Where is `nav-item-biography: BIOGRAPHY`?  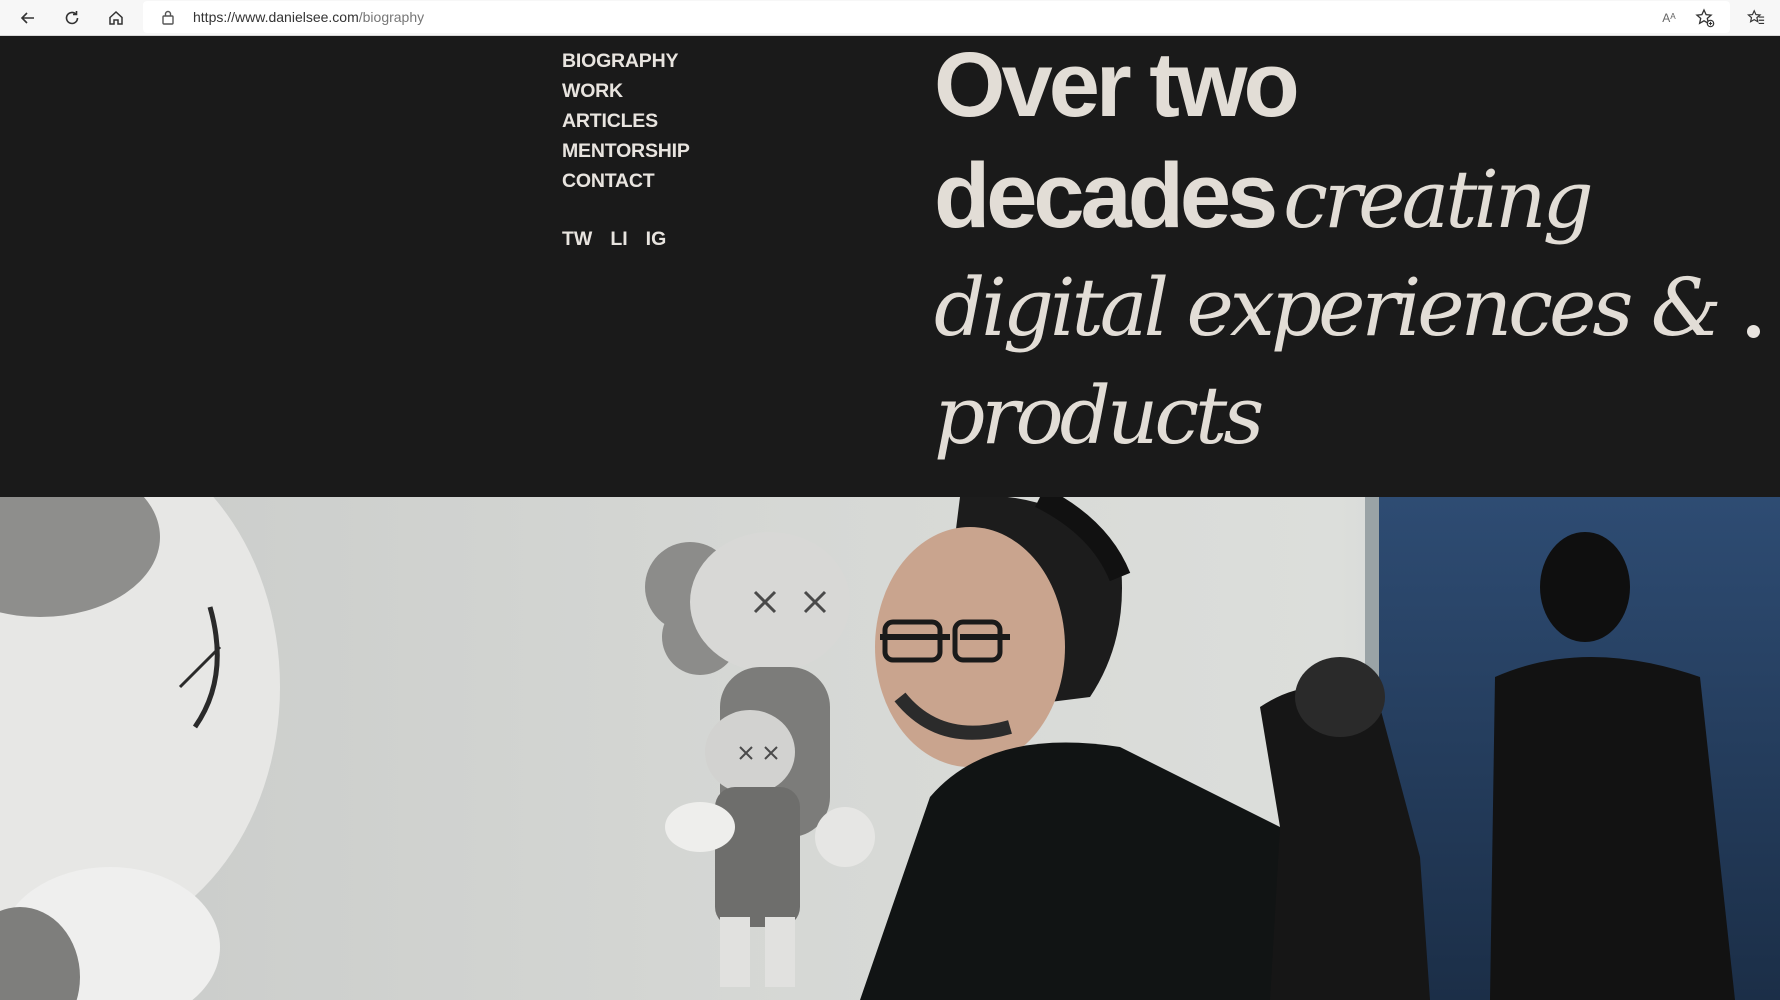 nav-item-biography: BIOGRAPHY is located at coordinates (626, 61).